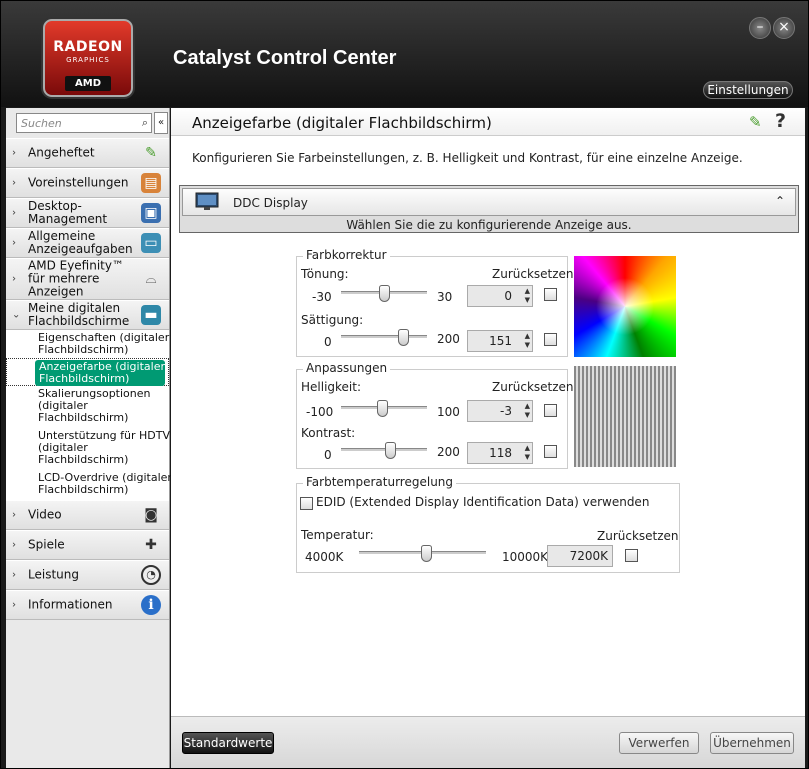 The height and width of the screenshot is (769, 809). I want to click on sidebar-item-leistung: › Leistung ◔, so click(87, 575).